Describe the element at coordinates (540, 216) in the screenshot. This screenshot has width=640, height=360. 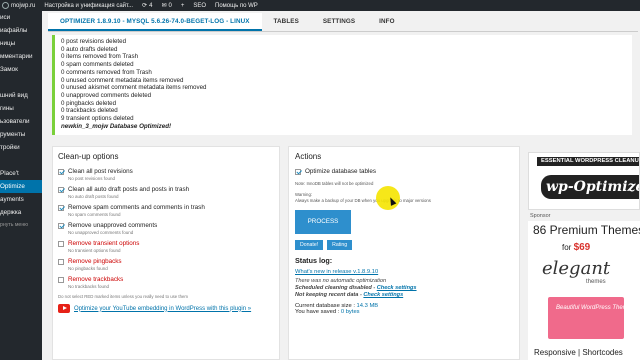
I see `sponsor-label: Sponsor` at that location.